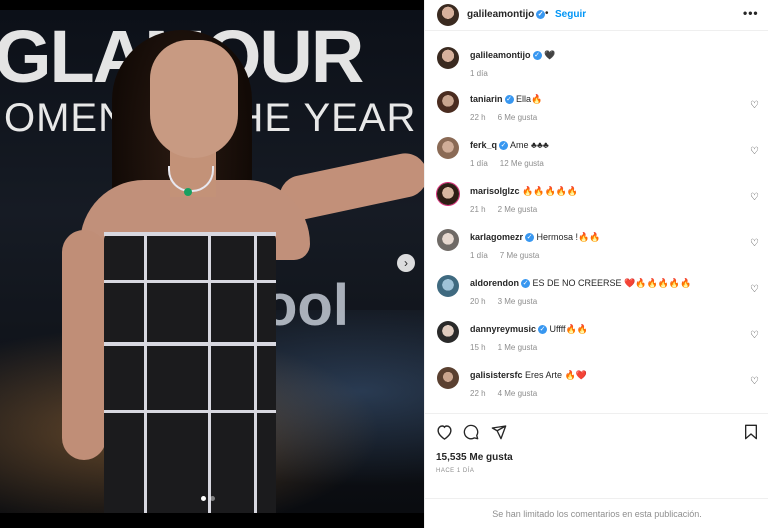  What do you see at coordinates (605, 99) in the screenshot?
I see `comment-text: taniarin ✓ Ella🔥` at bounding box center [605, 99].